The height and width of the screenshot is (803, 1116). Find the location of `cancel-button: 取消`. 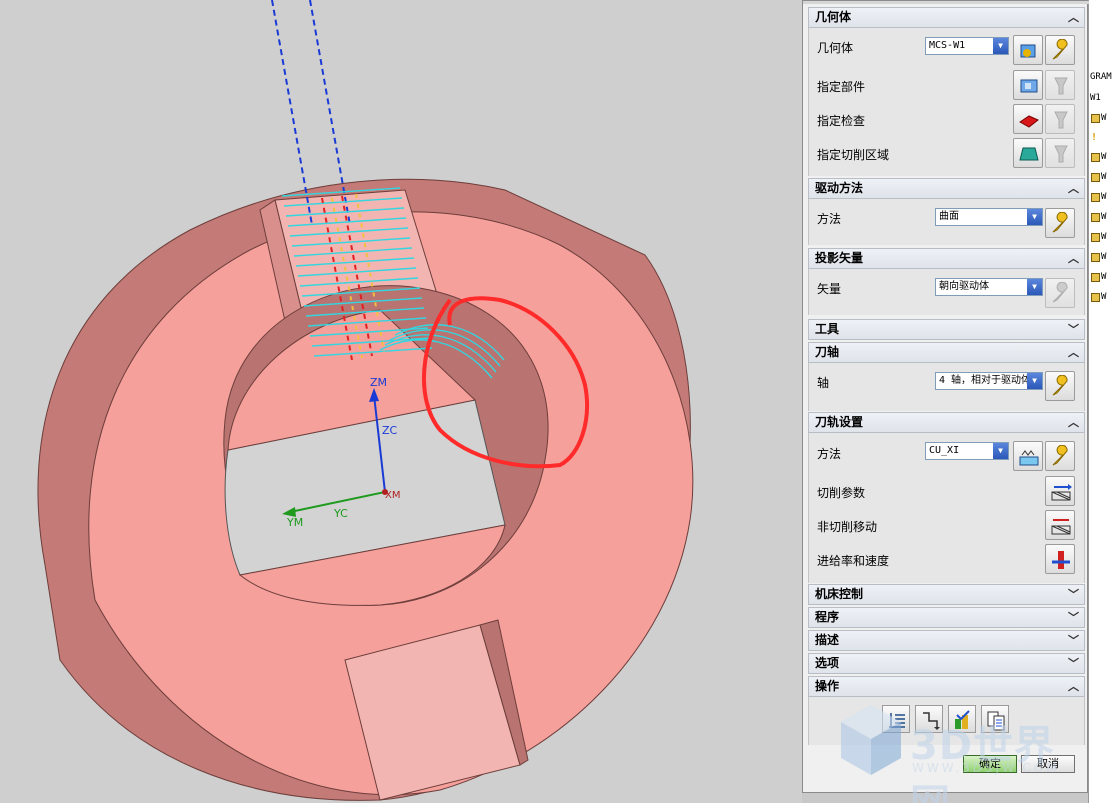

cancel-button: 取消 is located at coordinates (1048, 764).